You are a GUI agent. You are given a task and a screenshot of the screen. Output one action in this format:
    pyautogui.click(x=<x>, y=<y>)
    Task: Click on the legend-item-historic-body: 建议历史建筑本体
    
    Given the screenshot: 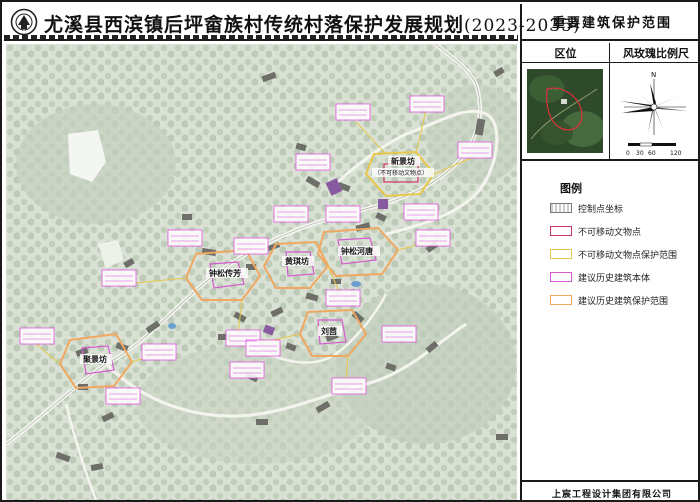 What is the action you would take?
    pyautogui.click(x=600, y=277)
    